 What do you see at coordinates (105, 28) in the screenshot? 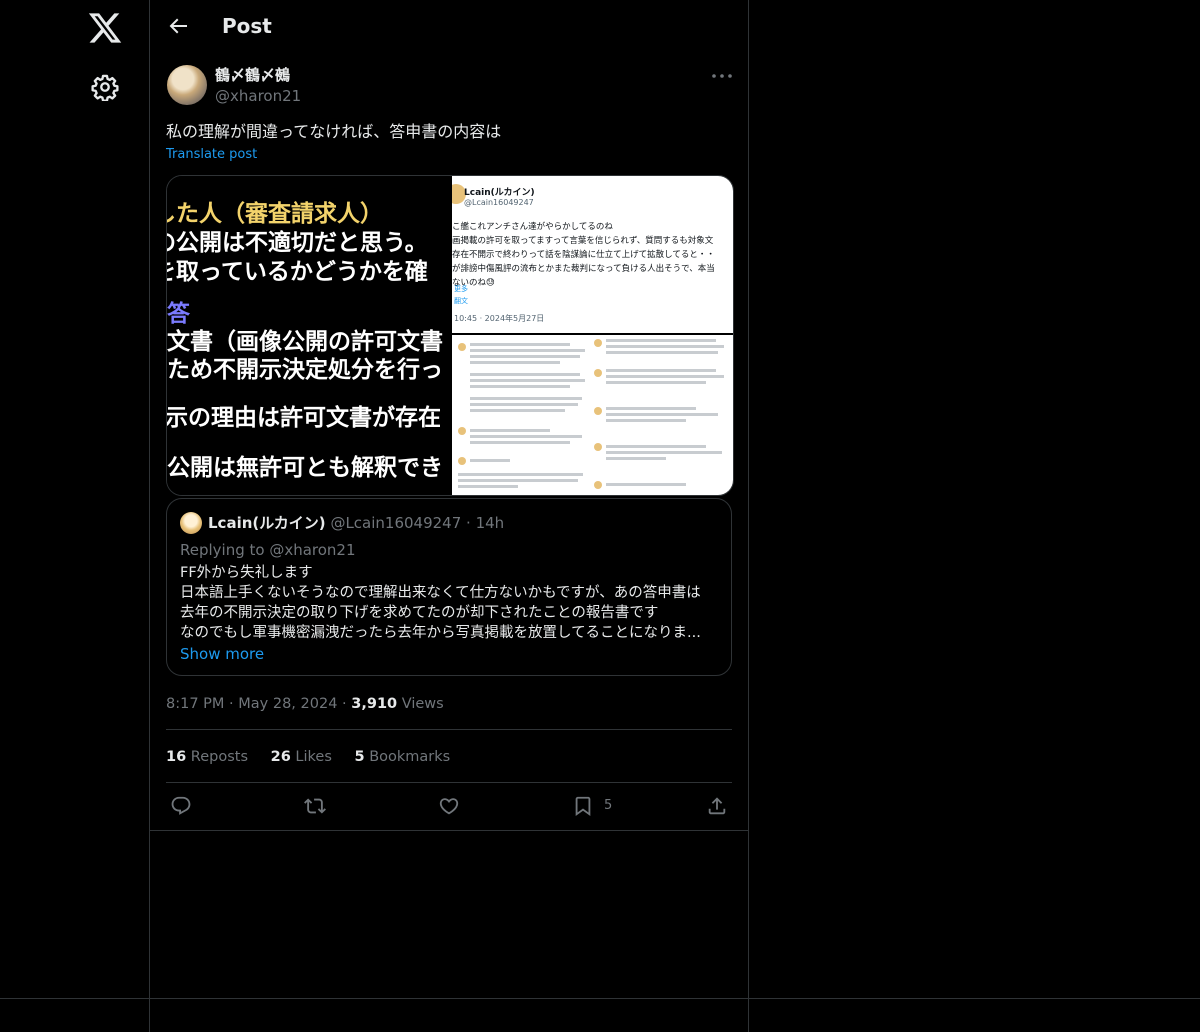
I see `x-logo-icon` at bounding box center [105, 28].